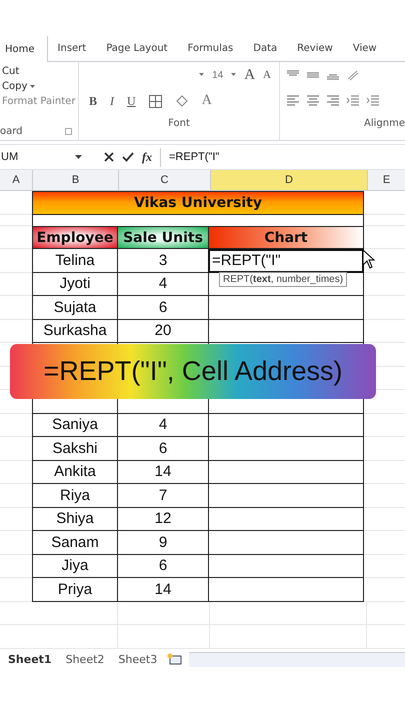  I want to click on bold-button: B, so click(93, 101).